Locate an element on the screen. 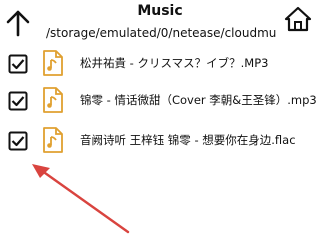 The image size is (320, 245). home-icon is located at coordinates (298, 19).